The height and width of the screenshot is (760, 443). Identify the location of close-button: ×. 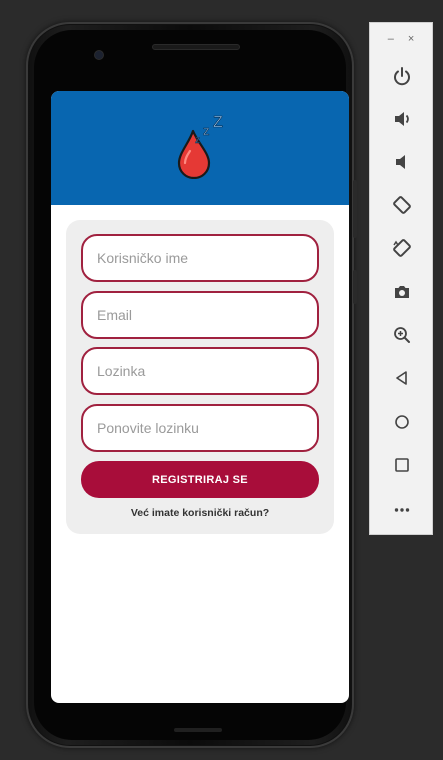
(411, 39).